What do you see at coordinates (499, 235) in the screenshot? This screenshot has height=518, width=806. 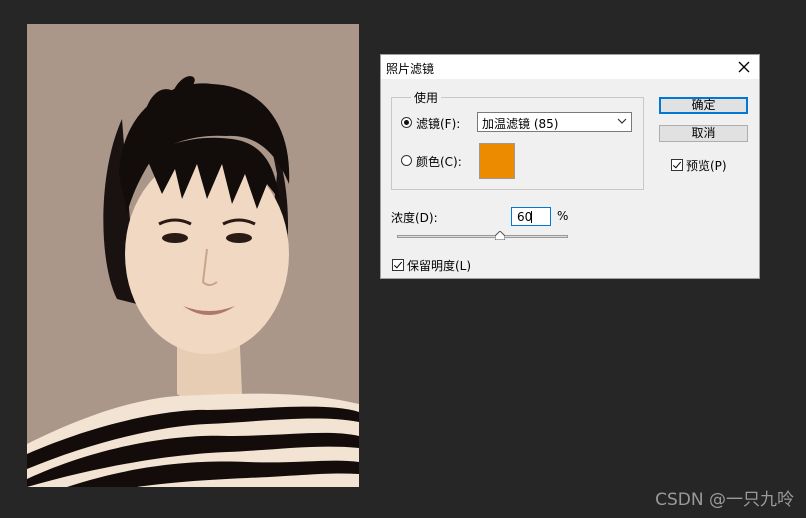 I see `density-slider-thumb` at bounding box center [499, 235].